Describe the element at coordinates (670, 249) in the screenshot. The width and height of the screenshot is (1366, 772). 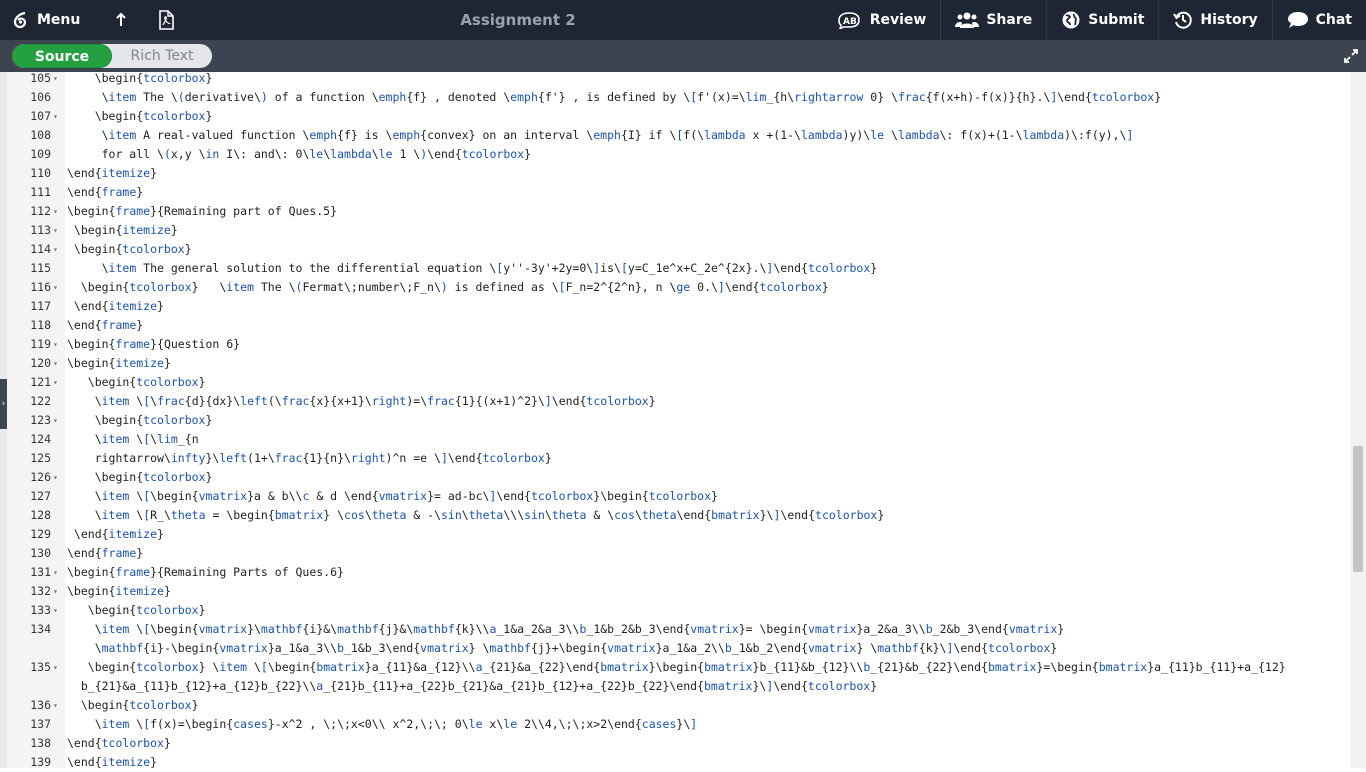
I see `code-line: 114 ▾ \begin{tcolorbox}` at that location.